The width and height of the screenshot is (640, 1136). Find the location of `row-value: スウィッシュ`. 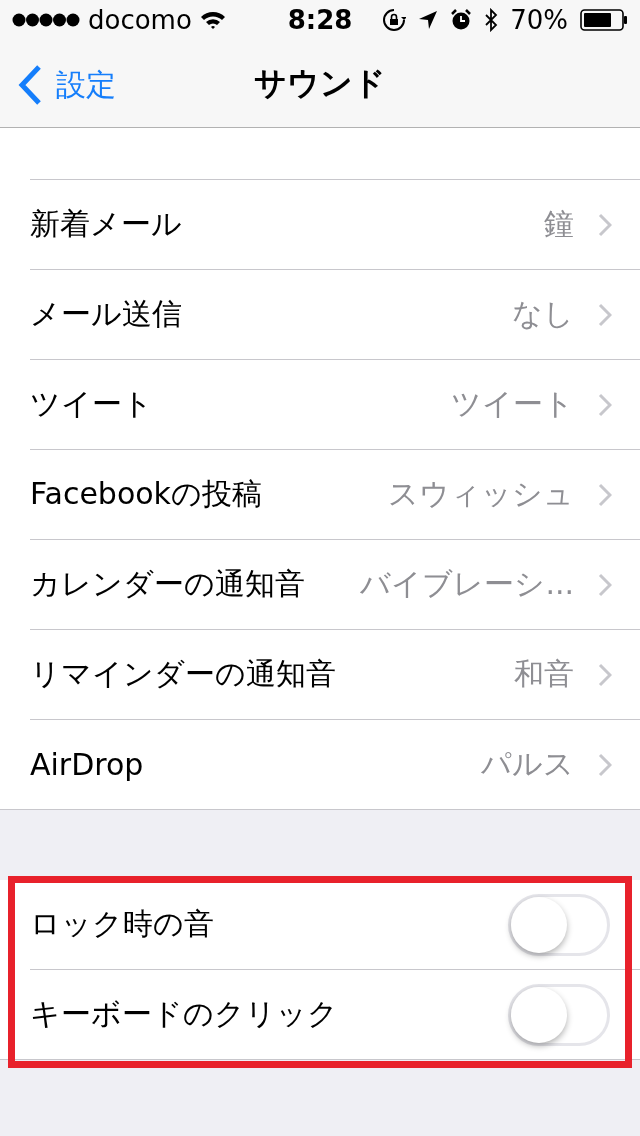

row-value: スウィッシュ is located at coordinates (480, 494).